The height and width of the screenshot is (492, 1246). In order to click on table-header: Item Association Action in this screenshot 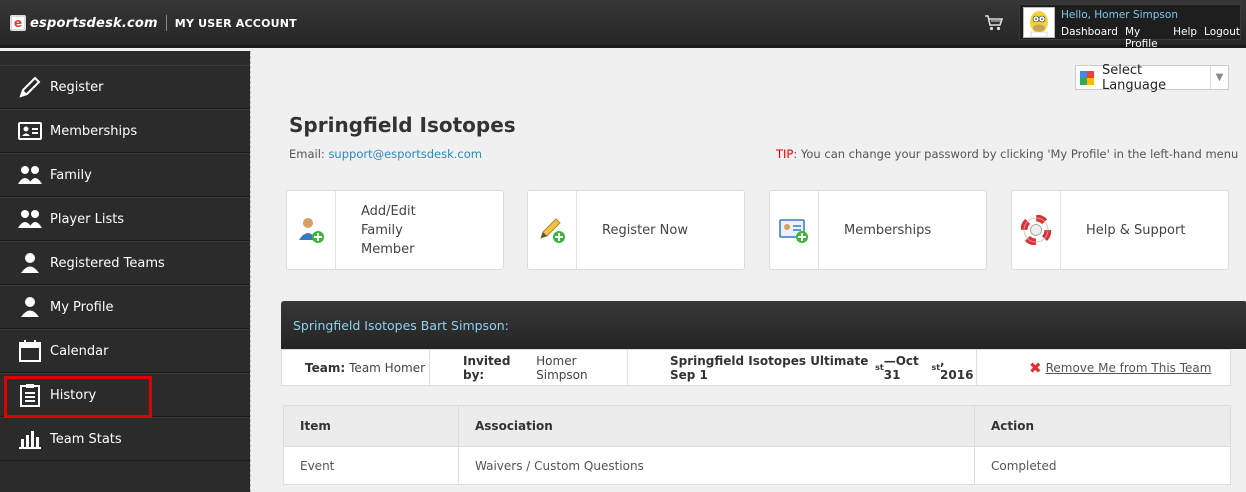, I will do `click(757, 426)`.